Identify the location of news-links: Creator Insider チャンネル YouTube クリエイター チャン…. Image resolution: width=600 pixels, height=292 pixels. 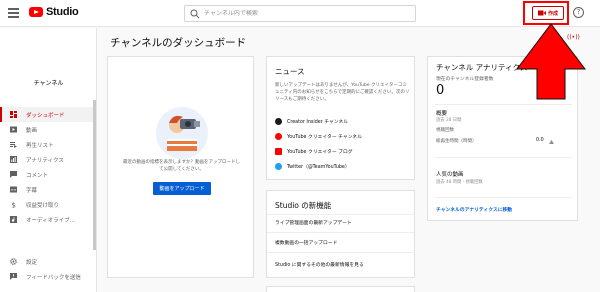
(345, 144).